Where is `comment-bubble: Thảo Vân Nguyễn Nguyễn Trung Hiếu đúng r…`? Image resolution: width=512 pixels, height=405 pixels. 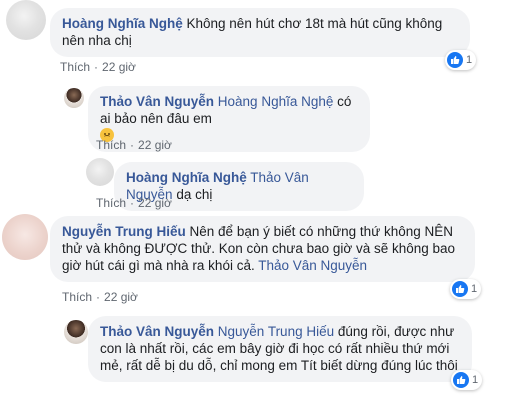
comment-bubble: Thảo Vân Nguyễn Nguyễn Trung Hiếu đúng r… is located at coordinates (280, 349).